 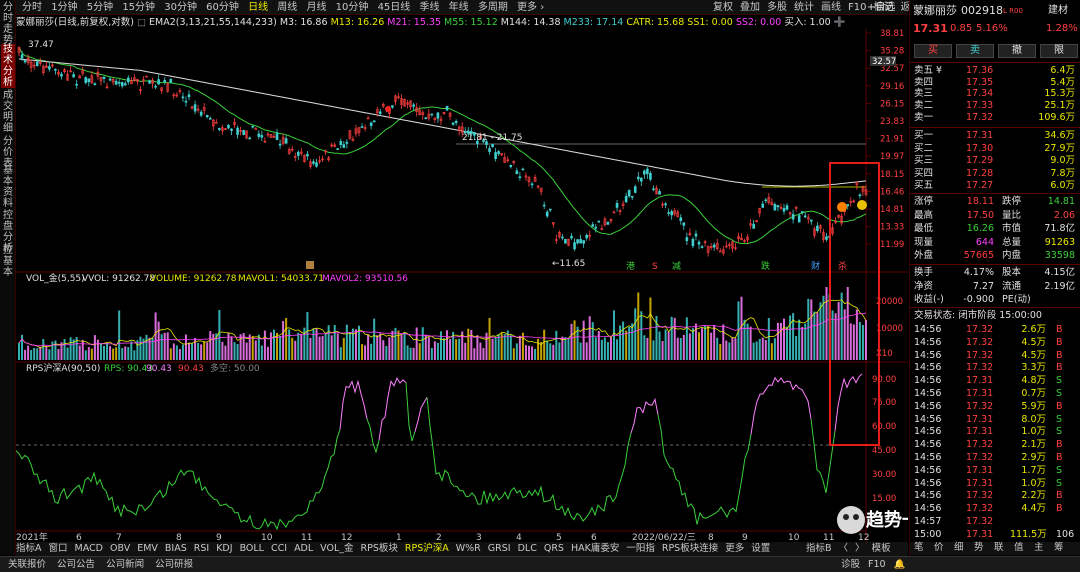 What do you see at coordinates (89, 548) in the screenshot?
I see `indicator-tab: MACD` at bounding box center [89, 548].